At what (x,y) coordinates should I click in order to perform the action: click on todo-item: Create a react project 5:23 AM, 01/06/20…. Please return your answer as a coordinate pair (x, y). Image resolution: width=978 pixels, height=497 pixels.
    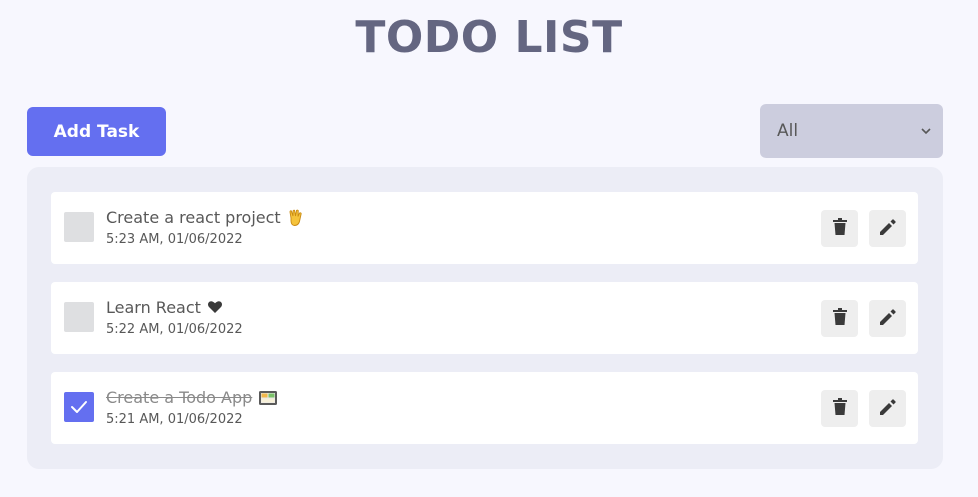
    Looking at the image, I should click on (484, 228).